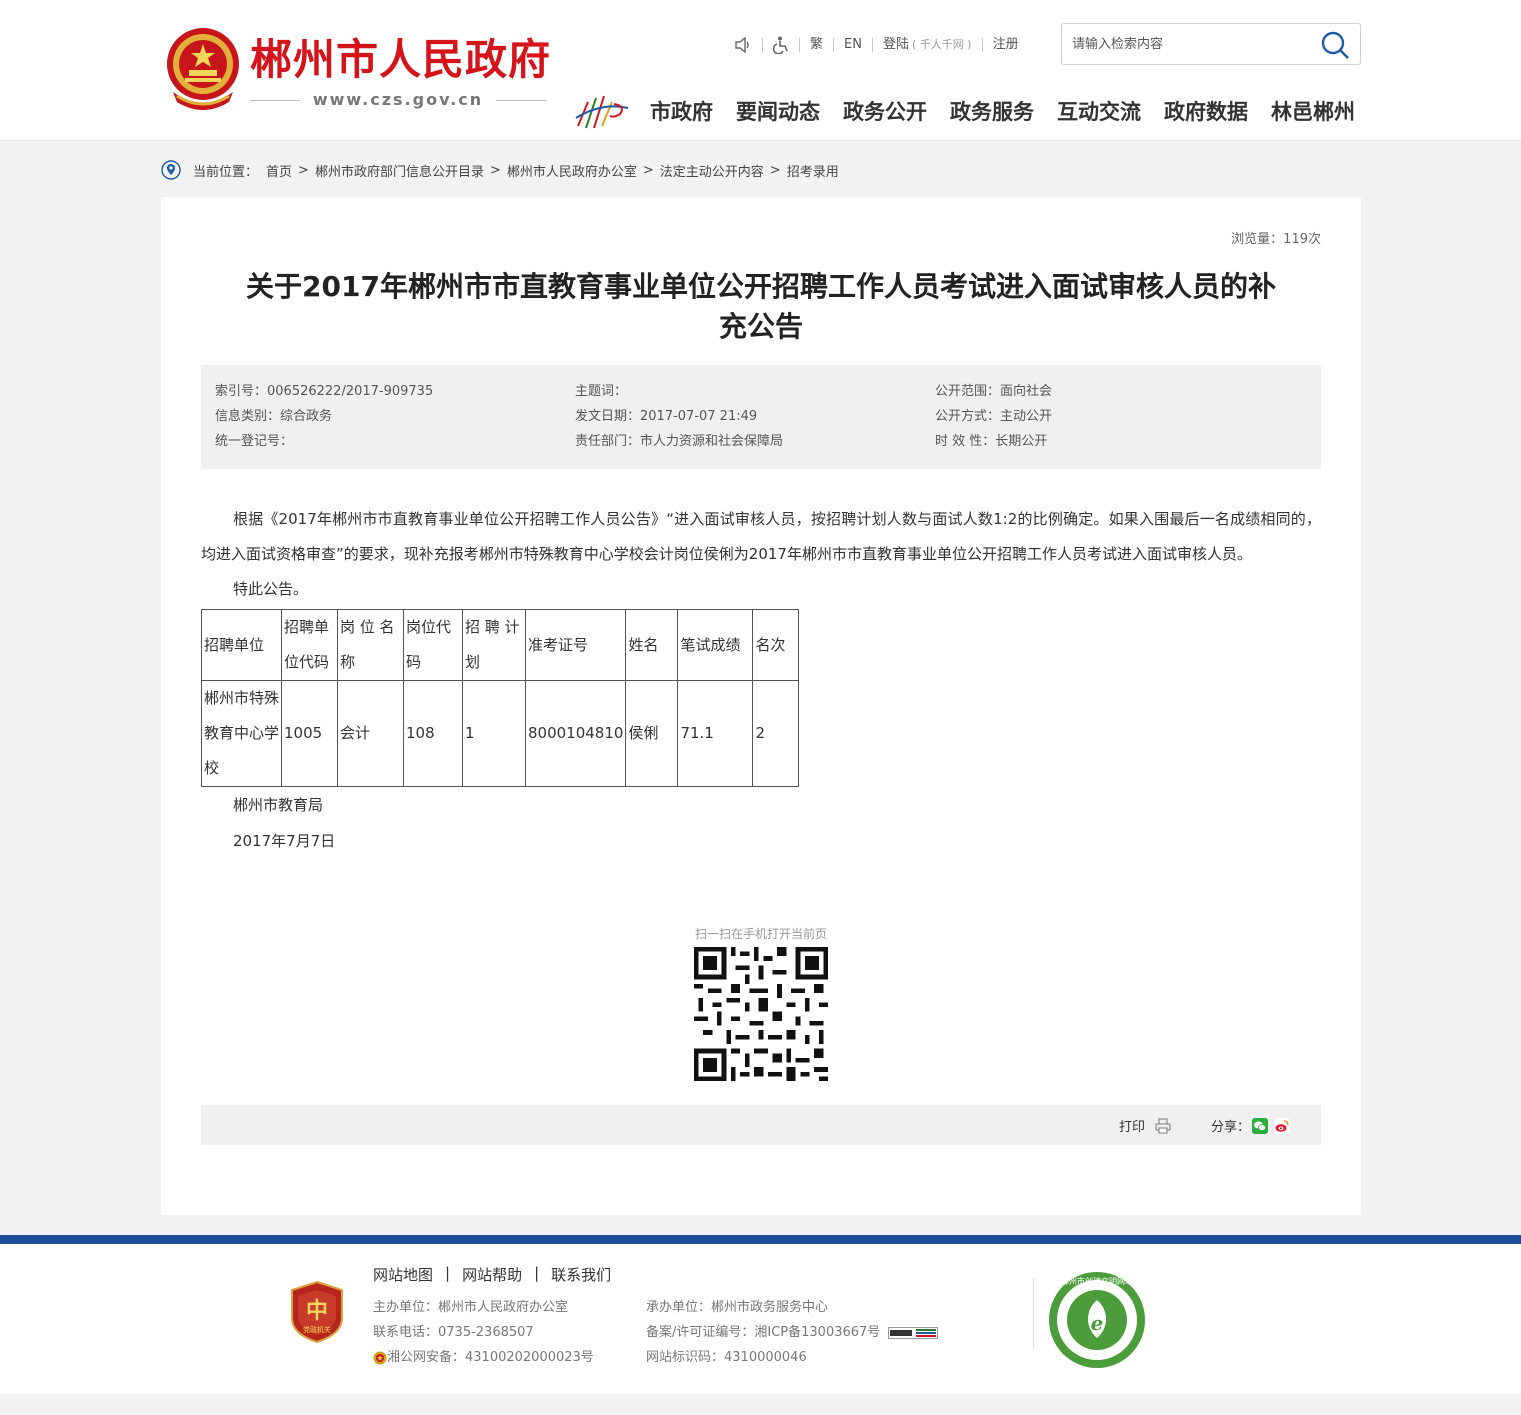 Image resolution: width=1521 pixels, height=1415 pixels. Describe the element at coordinates (254, 441) in the screenshot. I see `meta-reg-no: 统一登记号：` at that location.